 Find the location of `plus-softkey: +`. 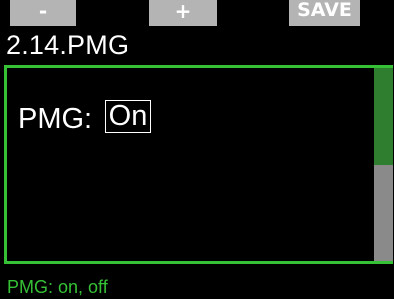

plus-softkey: + is located at coordinates (183, 13).